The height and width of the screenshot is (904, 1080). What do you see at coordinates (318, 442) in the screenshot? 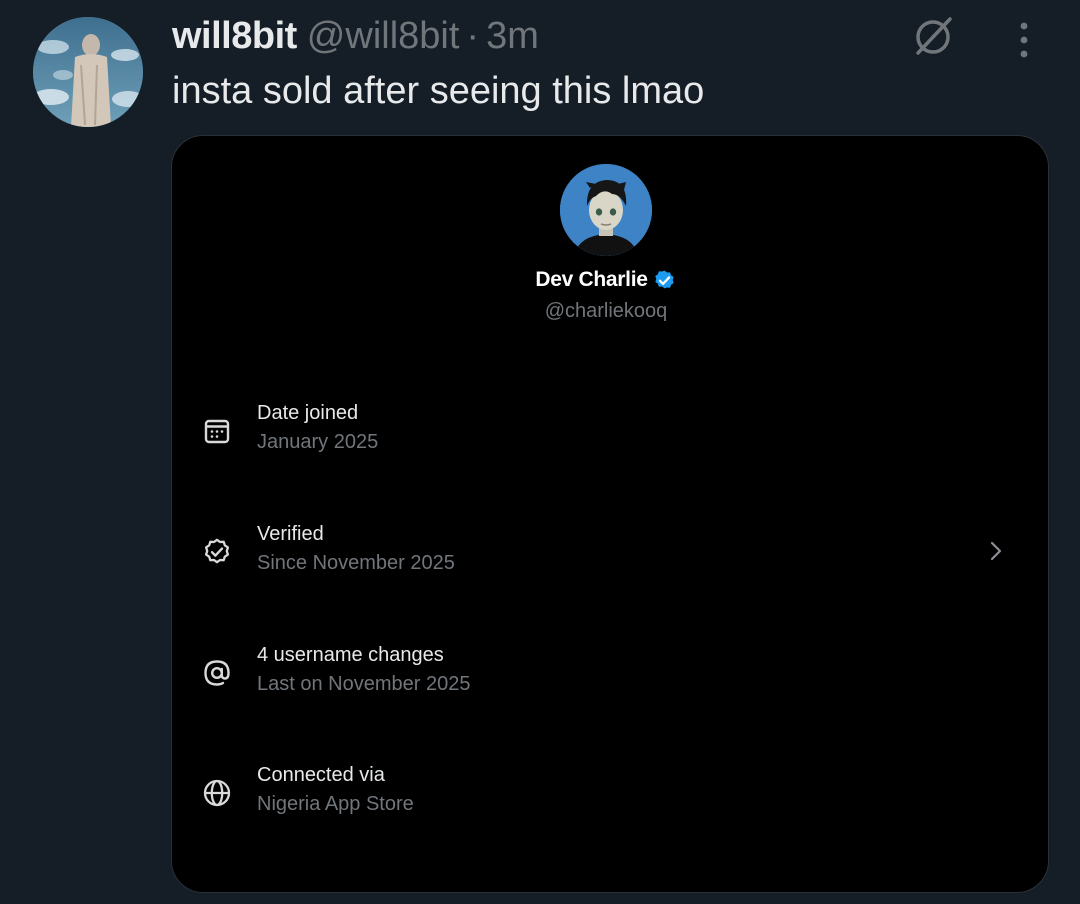
I see `info-subtitle: January 2025` at bounding box center [318, 442].